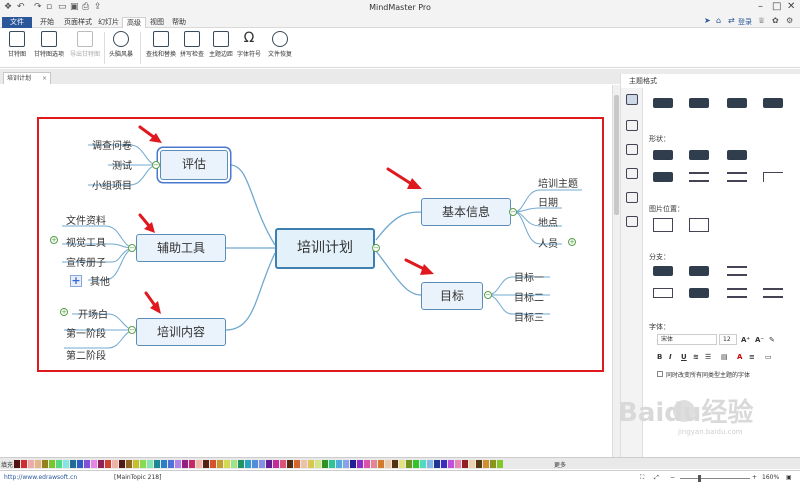 Image resolution: width=800 pixels, height=485 pixels. What do you see at coordinates (699, 271) in the screenshot?
I see `branch-line-button` at bounding box center [699, 271].